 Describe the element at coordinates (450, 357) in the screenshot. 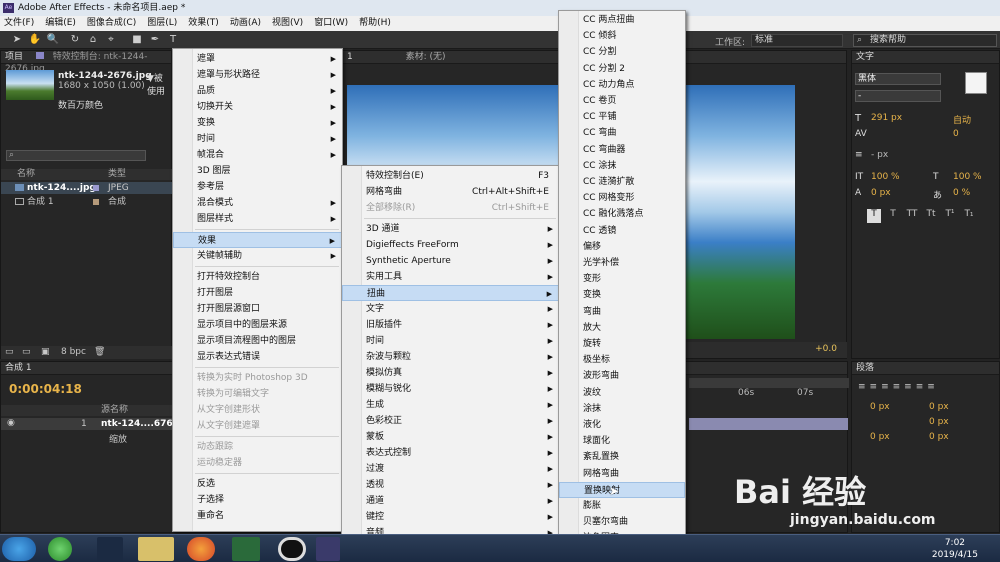

I see `menu-item: 杂波与颗粒 ▶` at that location.